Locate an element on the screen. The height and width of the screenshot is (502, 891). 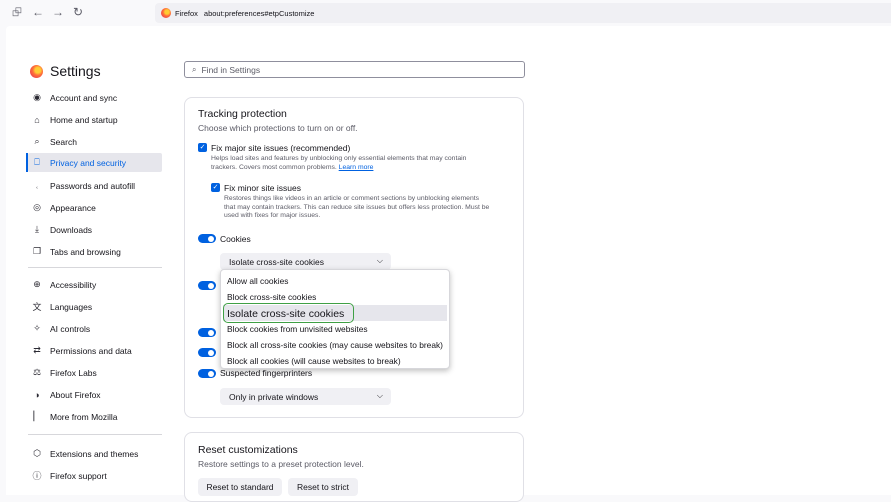
sidebar-item-label: Appearance is located at coordinates (73, 207).